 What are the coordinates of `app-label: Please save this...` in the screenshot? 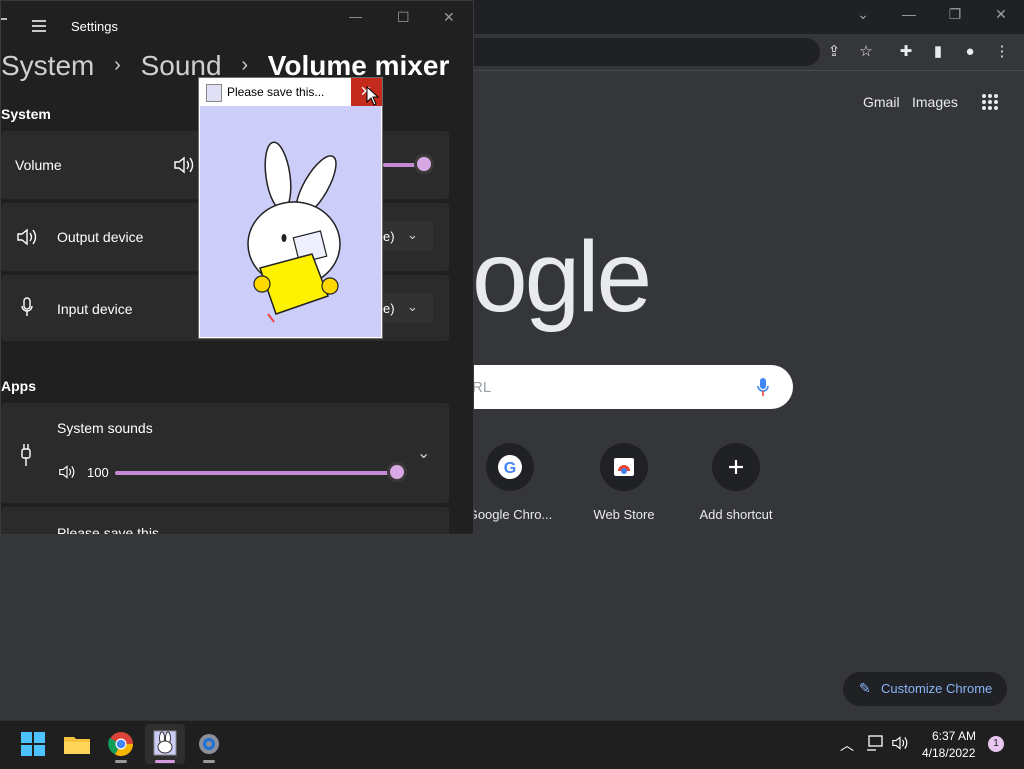 It's located at (114, 530).